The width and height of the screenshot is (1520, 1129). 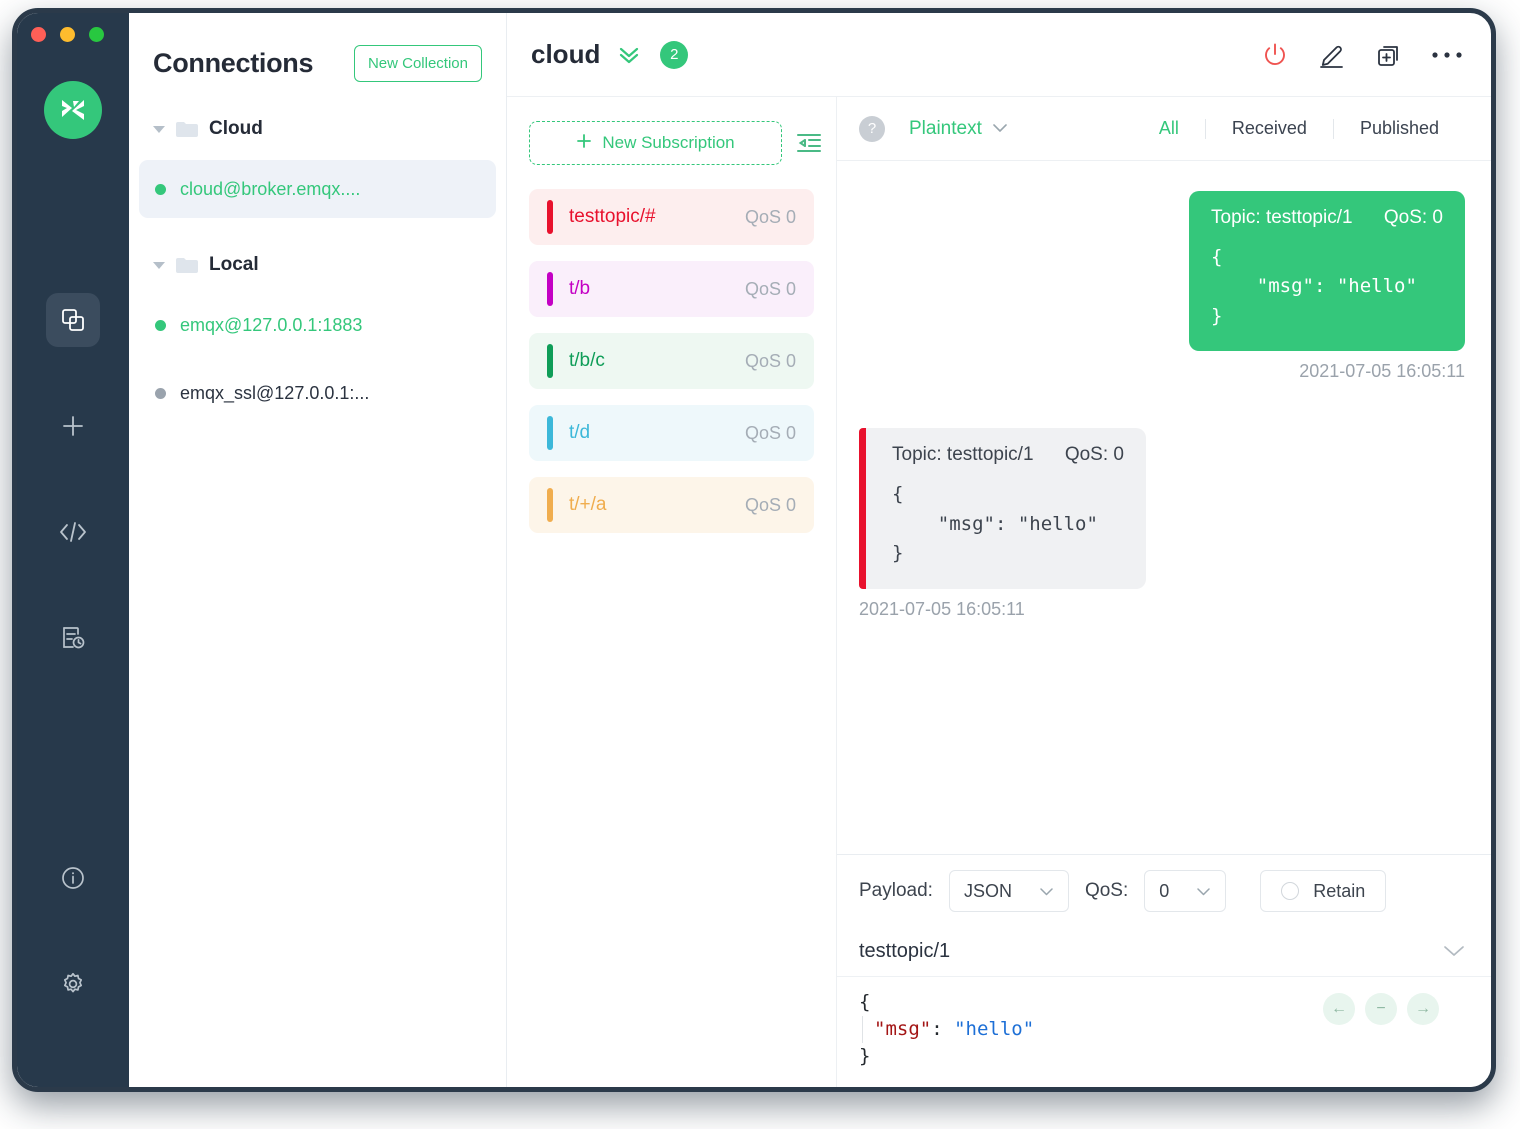 I want to click on sidebar-item-settings, so click(x=73, y=984).